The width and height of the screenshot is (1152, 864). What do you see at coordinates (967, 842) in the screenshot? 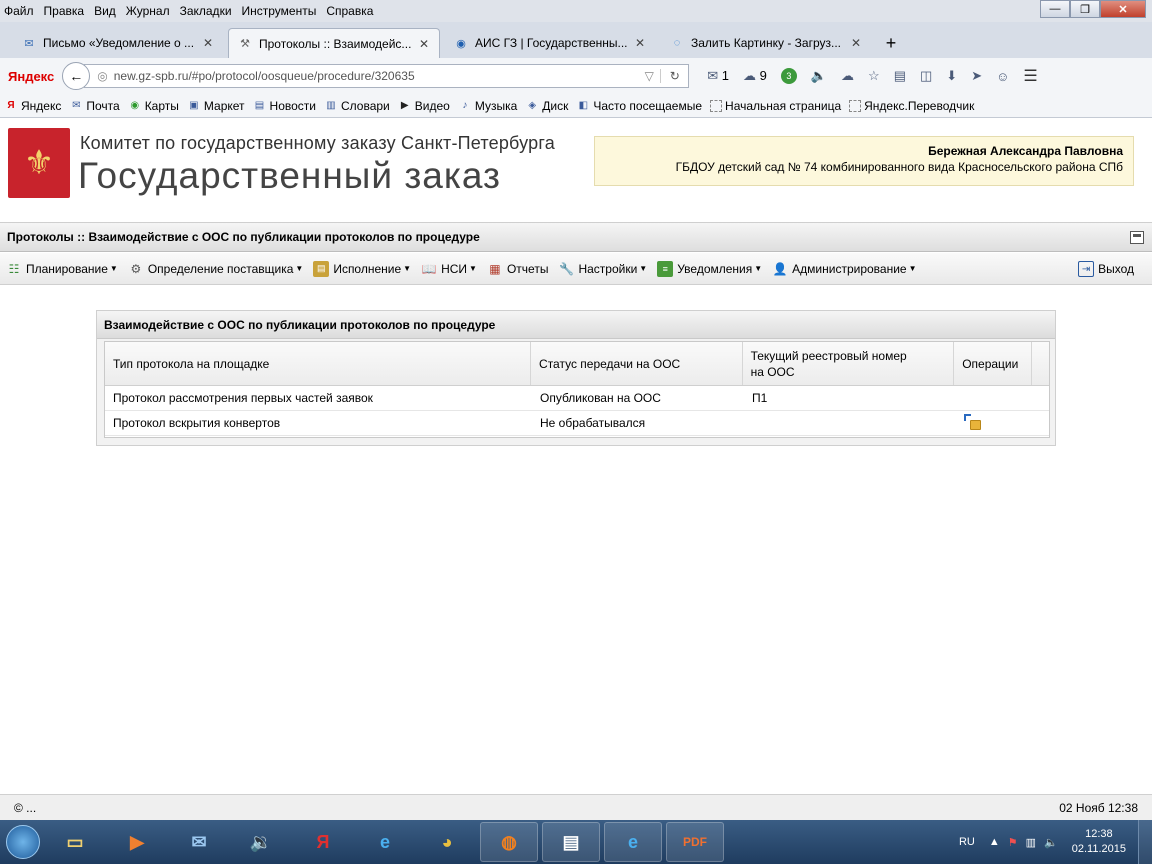
I see `language-indicator: RU` at bounding box center [967, 842].